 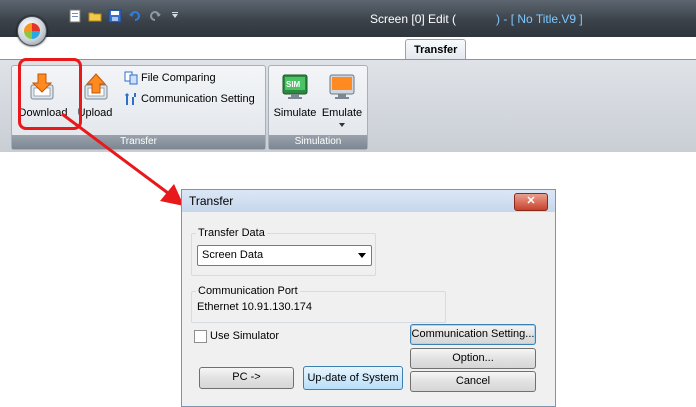 What do you see at coordinates (318, 142) in the screenshot?
I see `simulation-group-label: Simulation` at bounding box center [318, 142].